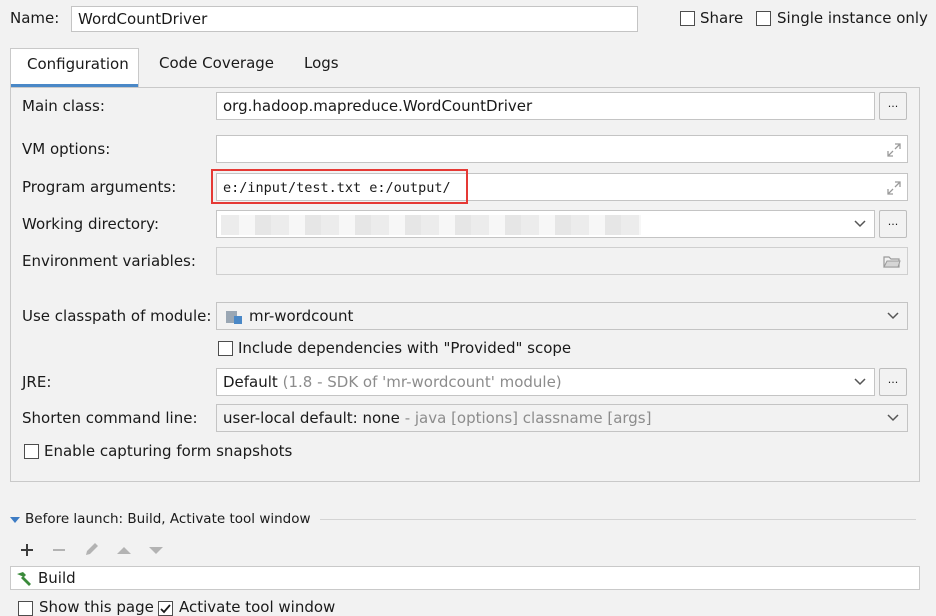  Describe the element at coordinates (15, 520) in the screenshot. I see `collapse-arrow-icon` at that location.